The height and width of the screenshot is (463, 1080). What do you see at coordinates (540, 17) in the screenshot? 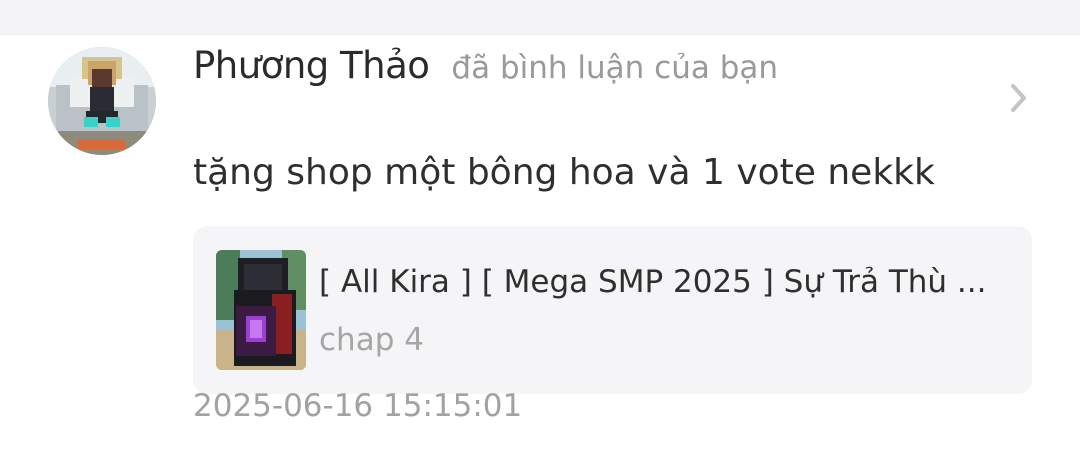
I see `top-separator-band` at bounding box center [540, 17].